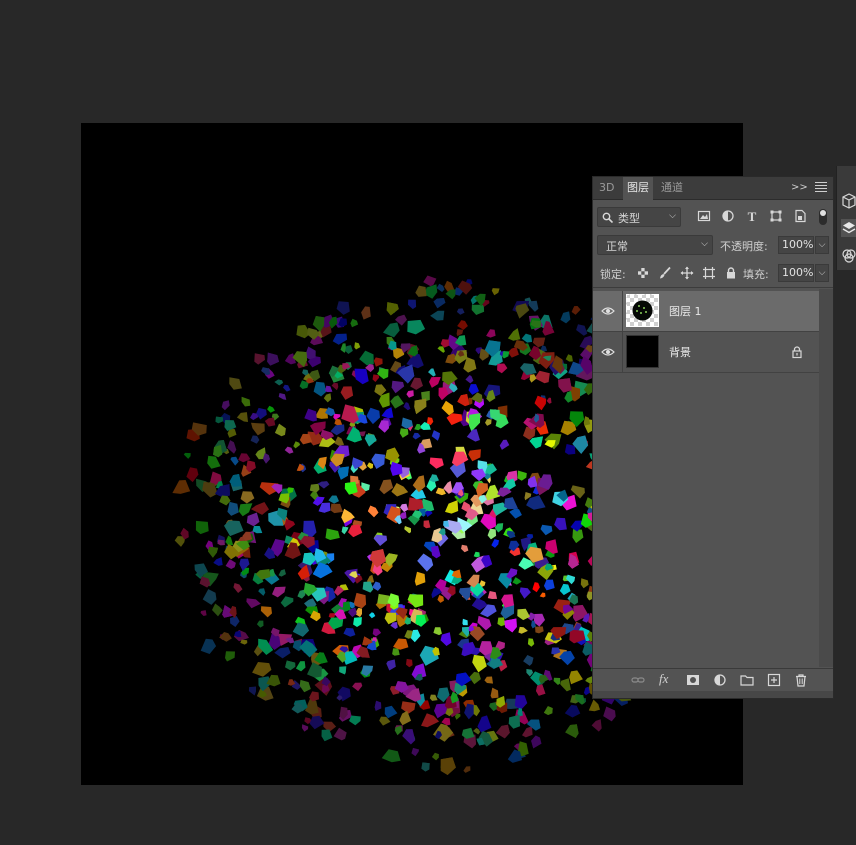  What do you see at coordinates (774, 680) in the screenshot?
I see `new-layer-icon` at bounding box center [774, 680].